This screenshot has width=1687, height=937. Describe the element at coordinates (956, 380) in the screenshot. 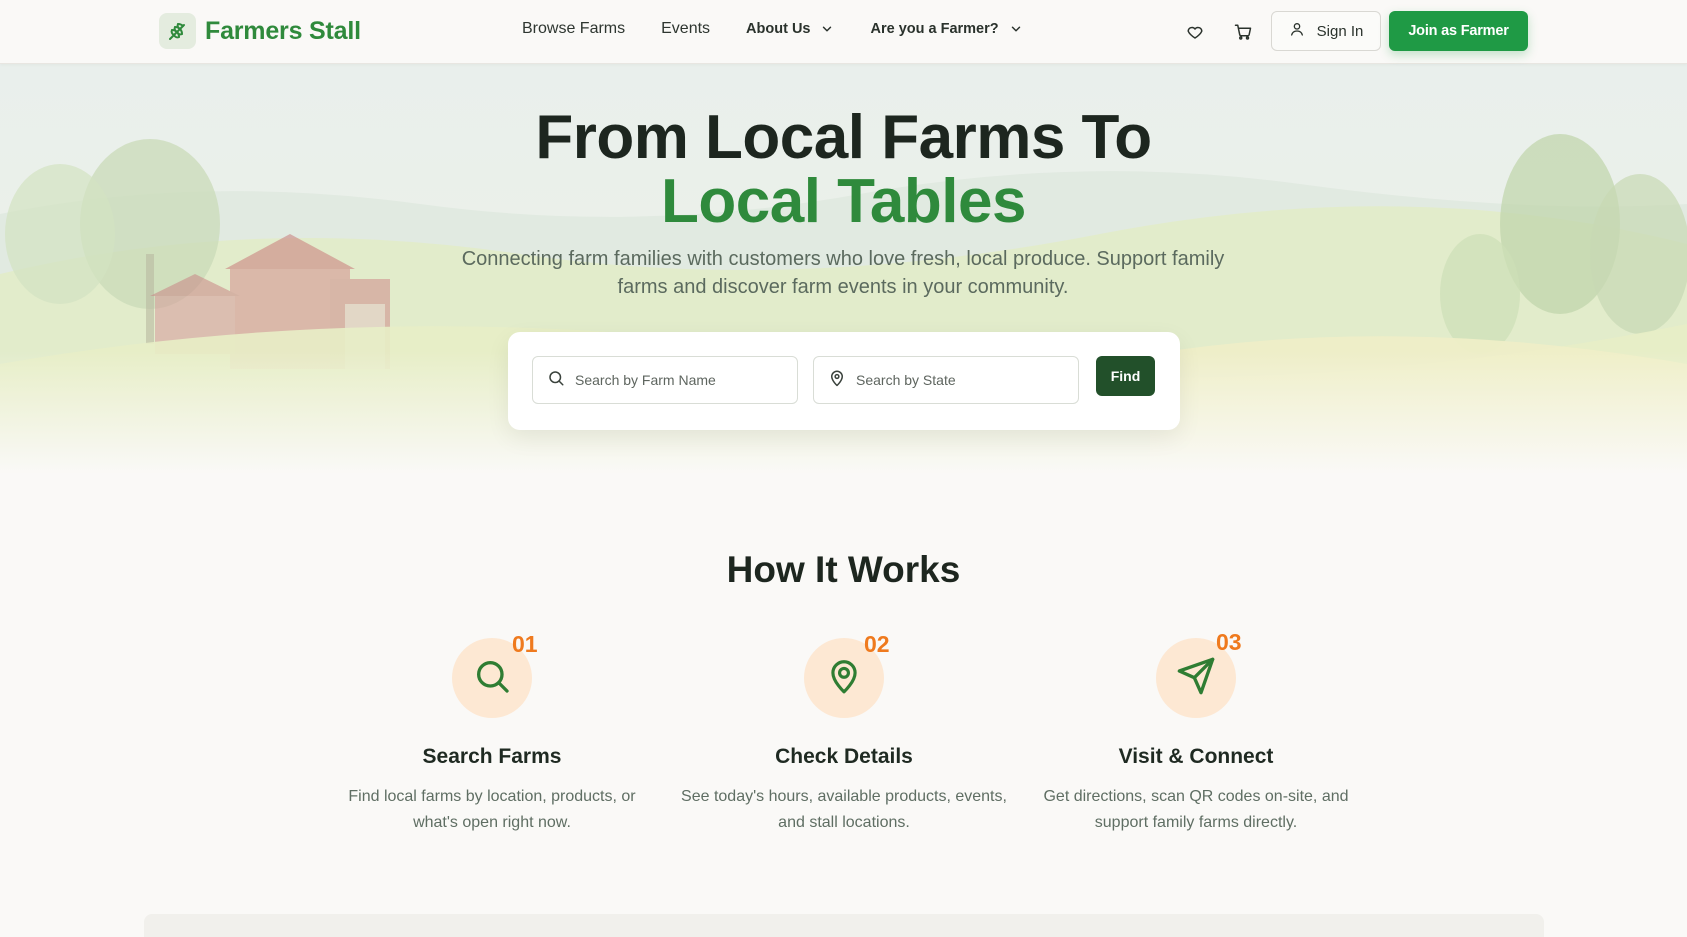

I see `state-search-input` at that location.